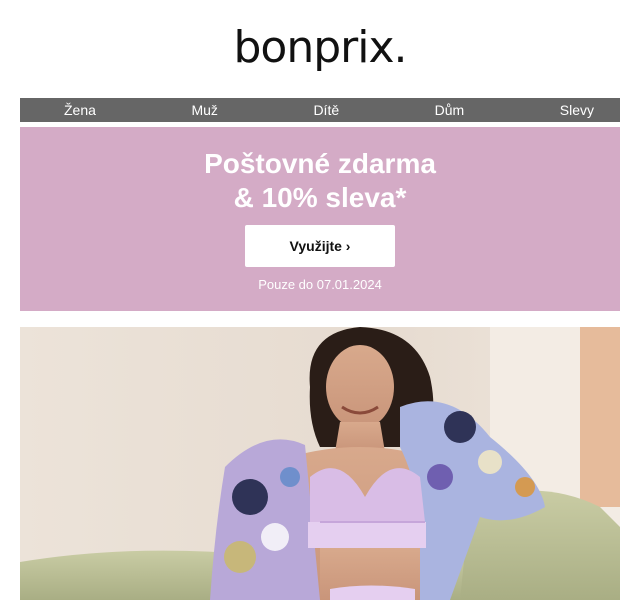 The height and width of the screenshot is (600, 640). Describe the element at coordinates (320, 246) in the screenshot. I see `promo-cta-button: Využijte ›` at that location.